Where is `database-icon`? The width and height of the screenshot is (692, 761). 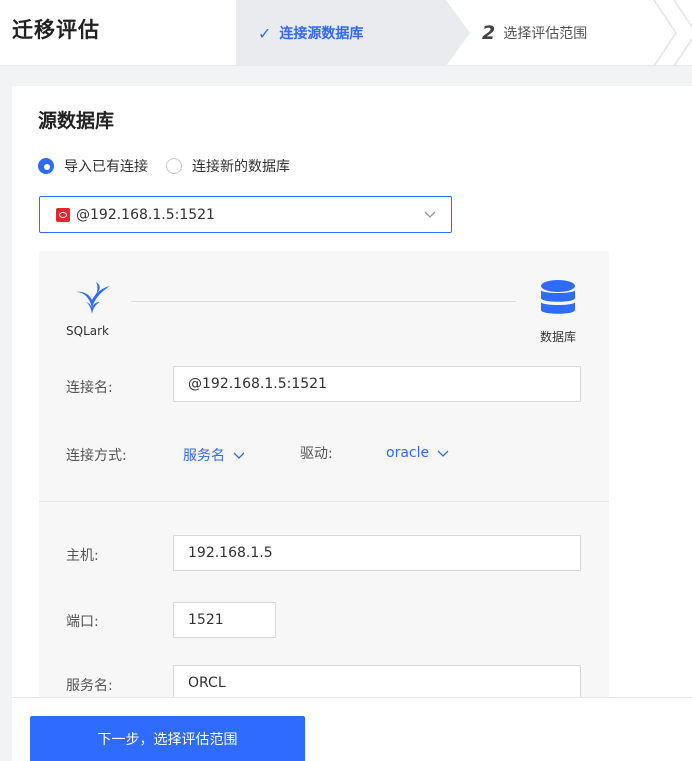
database-icon is located at coordinates (558, 297).